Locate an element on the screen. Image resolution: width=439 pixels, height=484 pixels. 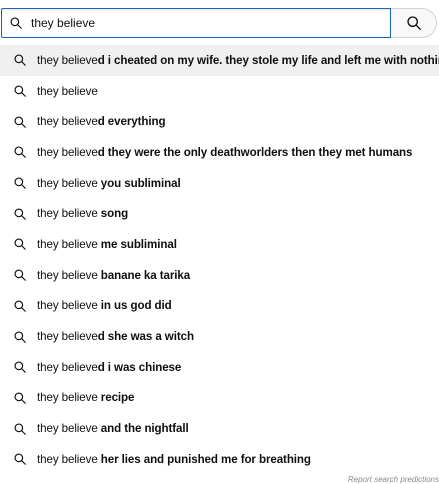
suggestion-completion: her lies and punished me for breathing is located at coordinates (204, 459).